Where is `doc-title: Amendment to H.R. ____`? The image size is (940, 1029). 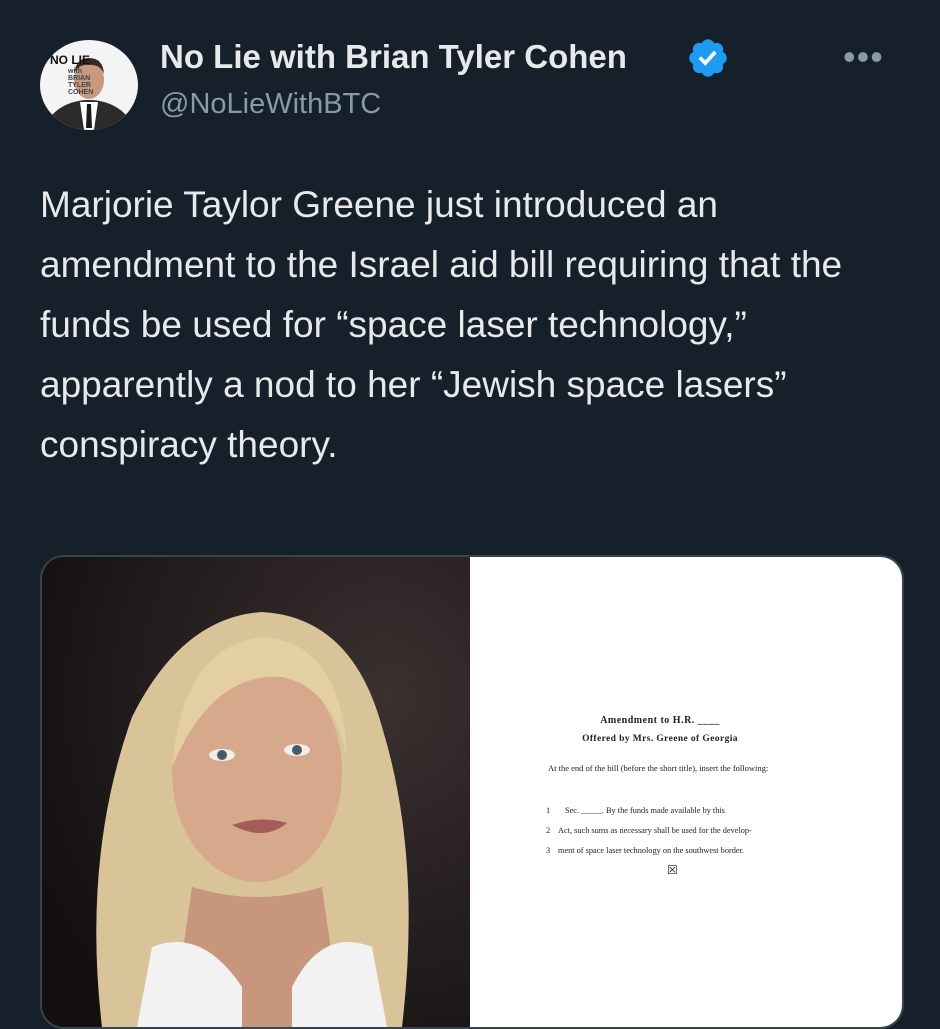
doc-title: Amendment to H.R. ____ is located at coordinates (660, 720).